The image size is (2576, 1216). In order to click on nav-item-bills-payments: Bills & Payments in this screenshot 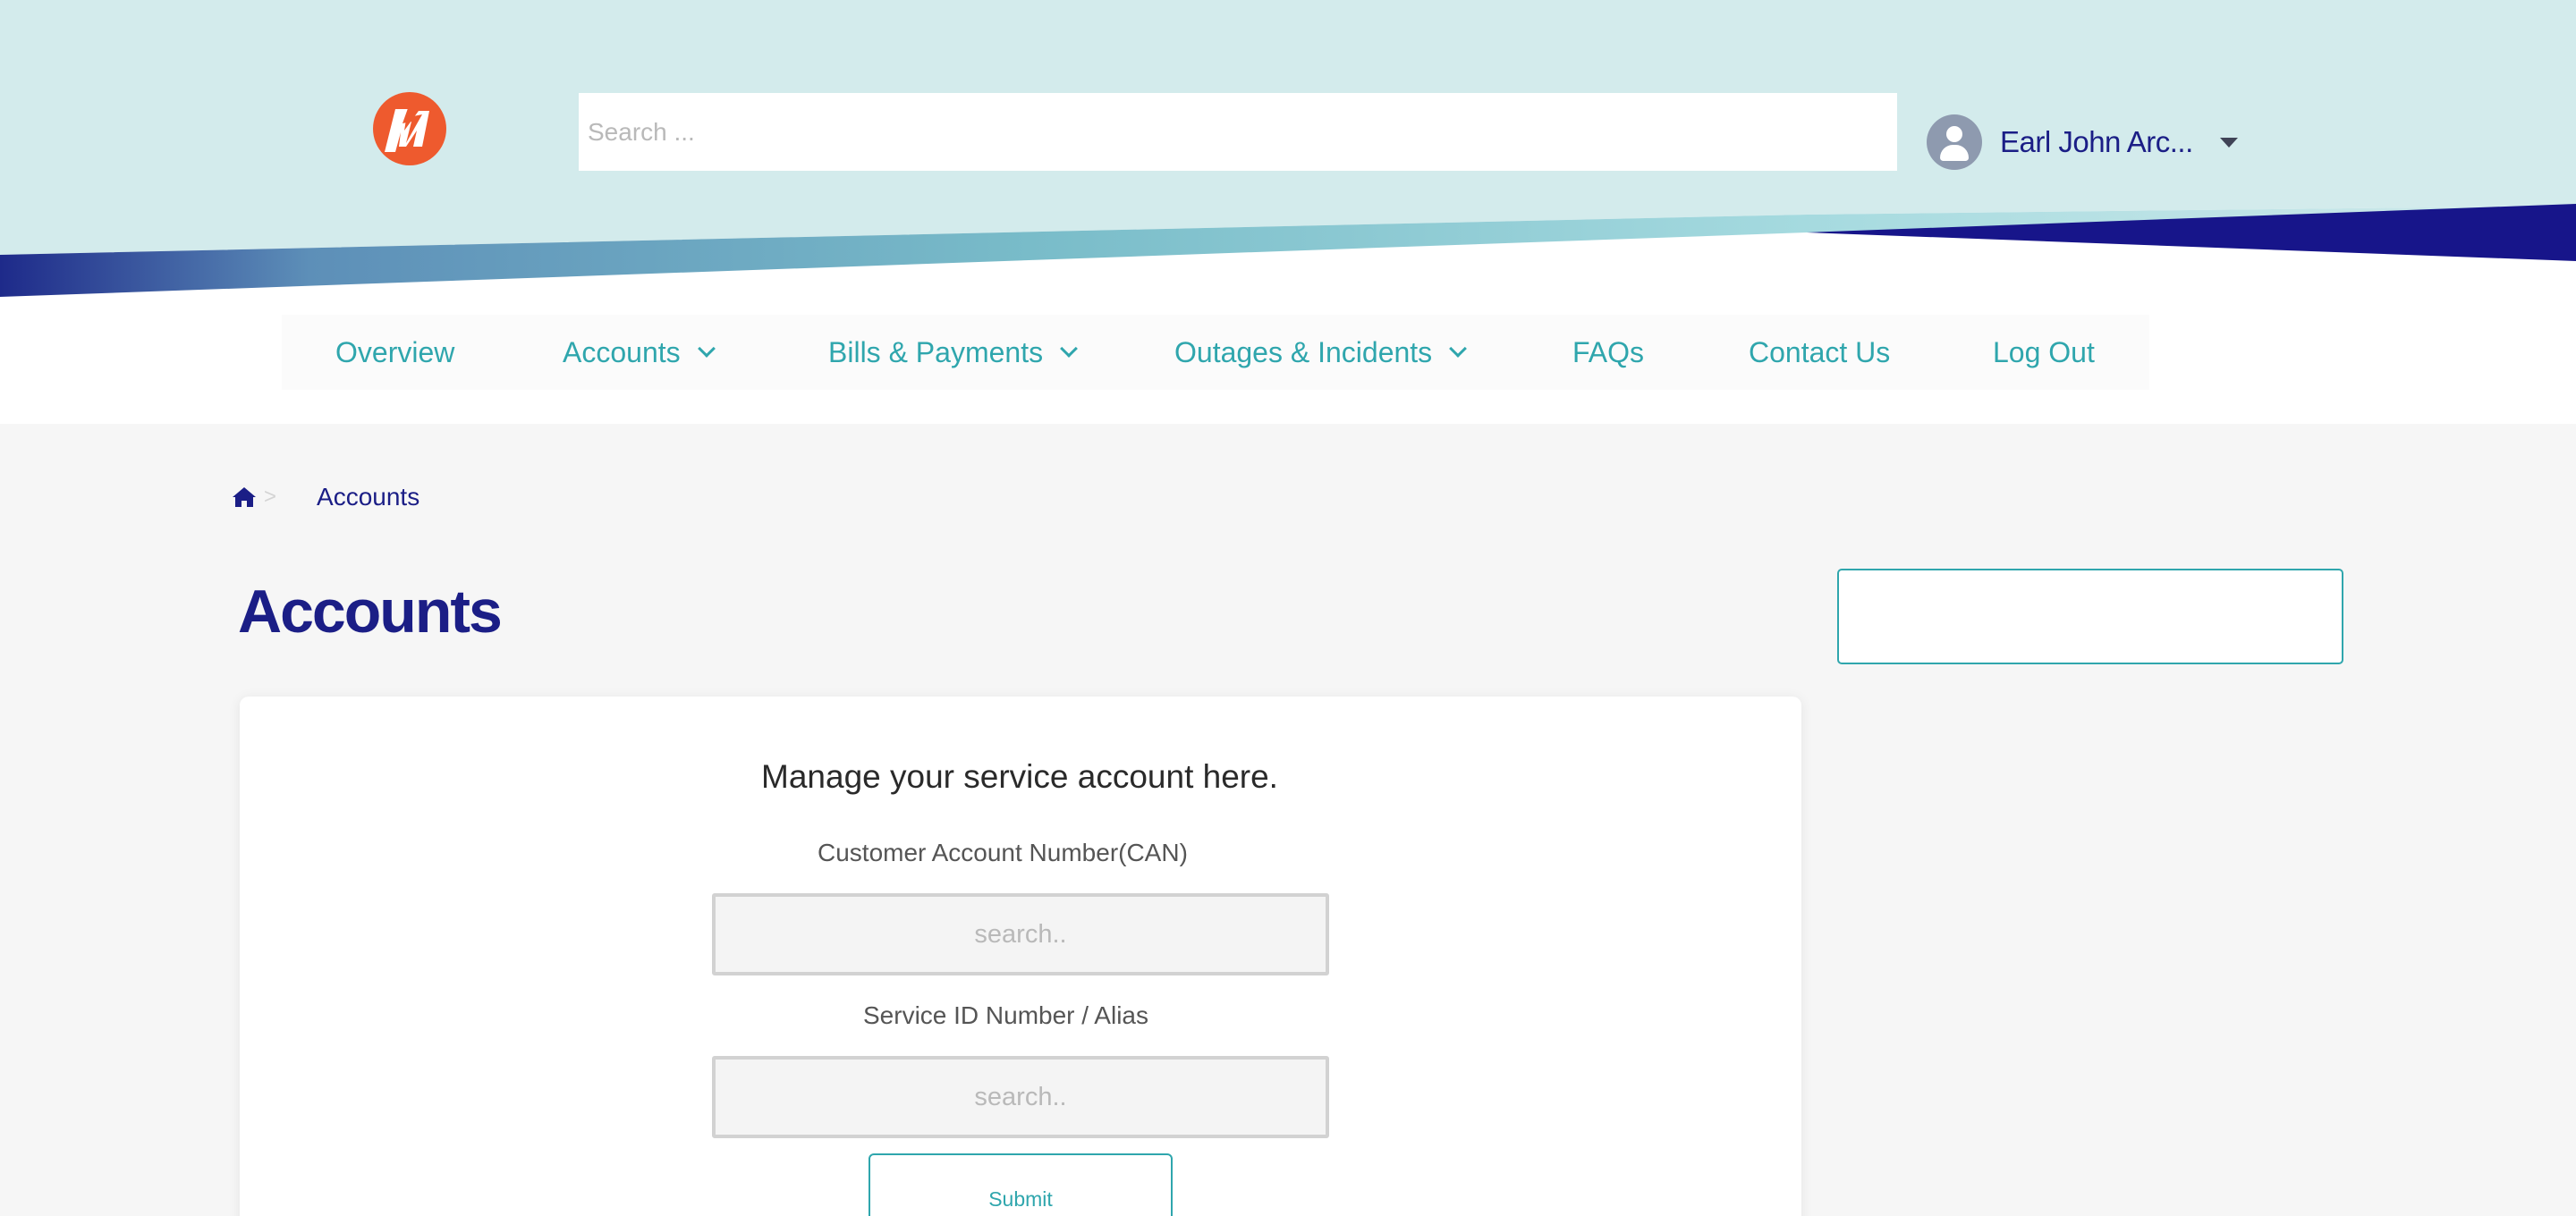, I will do `click(953, 353)`.